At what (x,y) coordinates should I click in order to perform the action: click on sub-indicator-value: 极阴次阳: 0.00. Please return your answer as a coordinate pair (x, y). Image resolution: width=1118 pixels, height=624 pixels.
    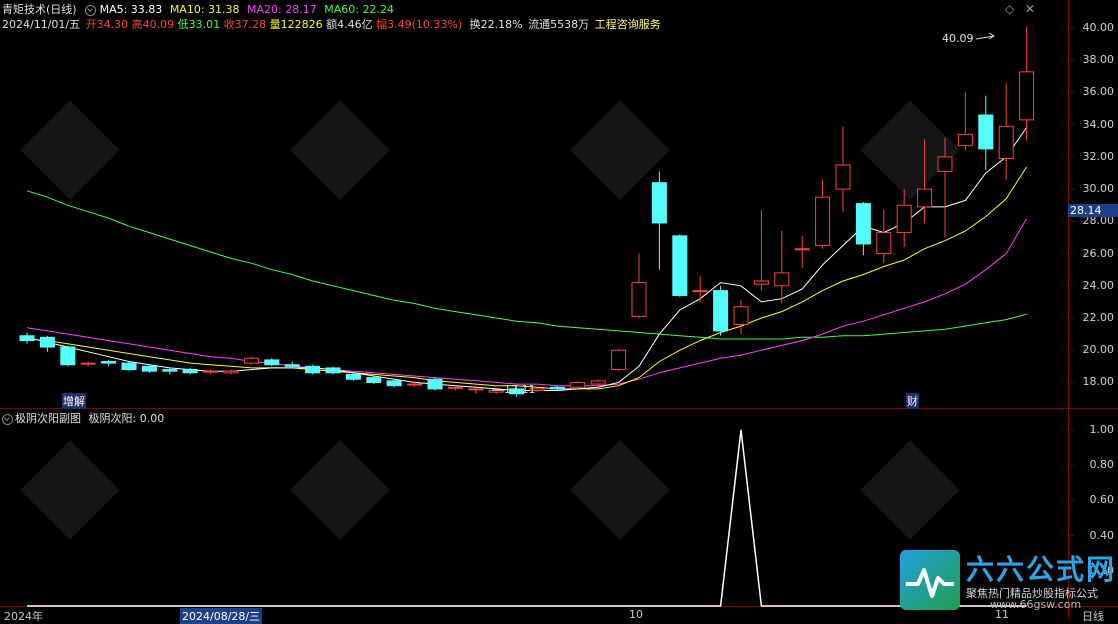
    Looking at the image, I should click on (126, 418).